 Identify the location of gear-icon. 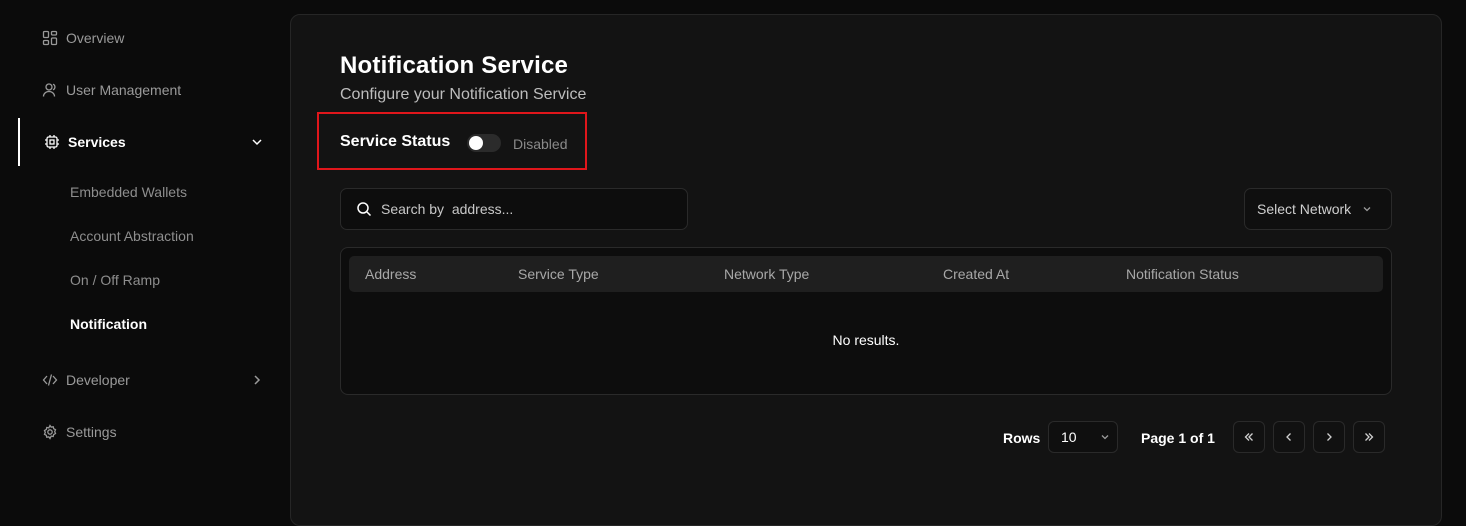
(50, 432).